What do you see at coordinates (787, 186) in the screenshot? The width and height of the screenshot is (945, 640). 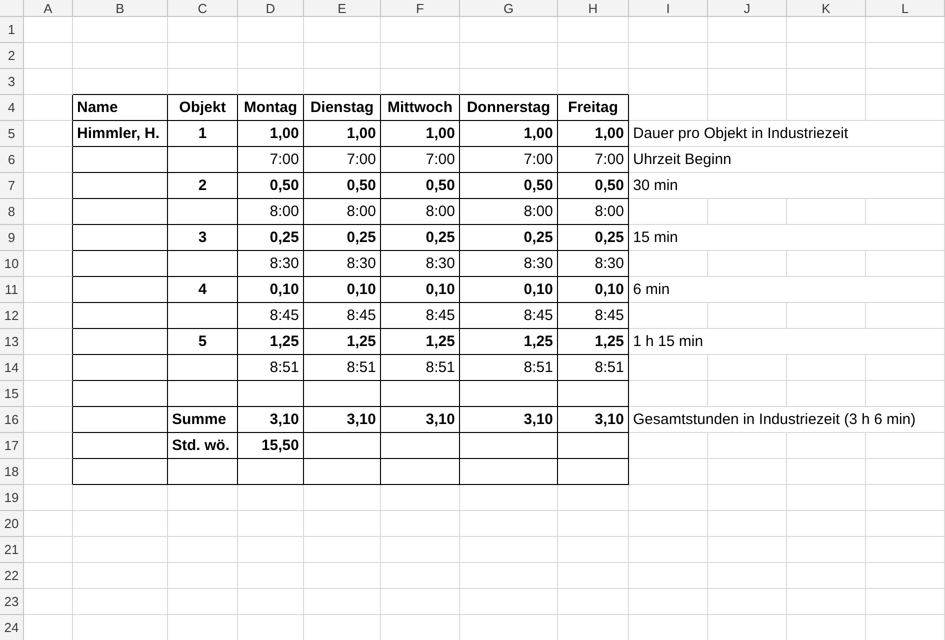 I see `table-cell: 30 min` at bounding box center [787, 186].